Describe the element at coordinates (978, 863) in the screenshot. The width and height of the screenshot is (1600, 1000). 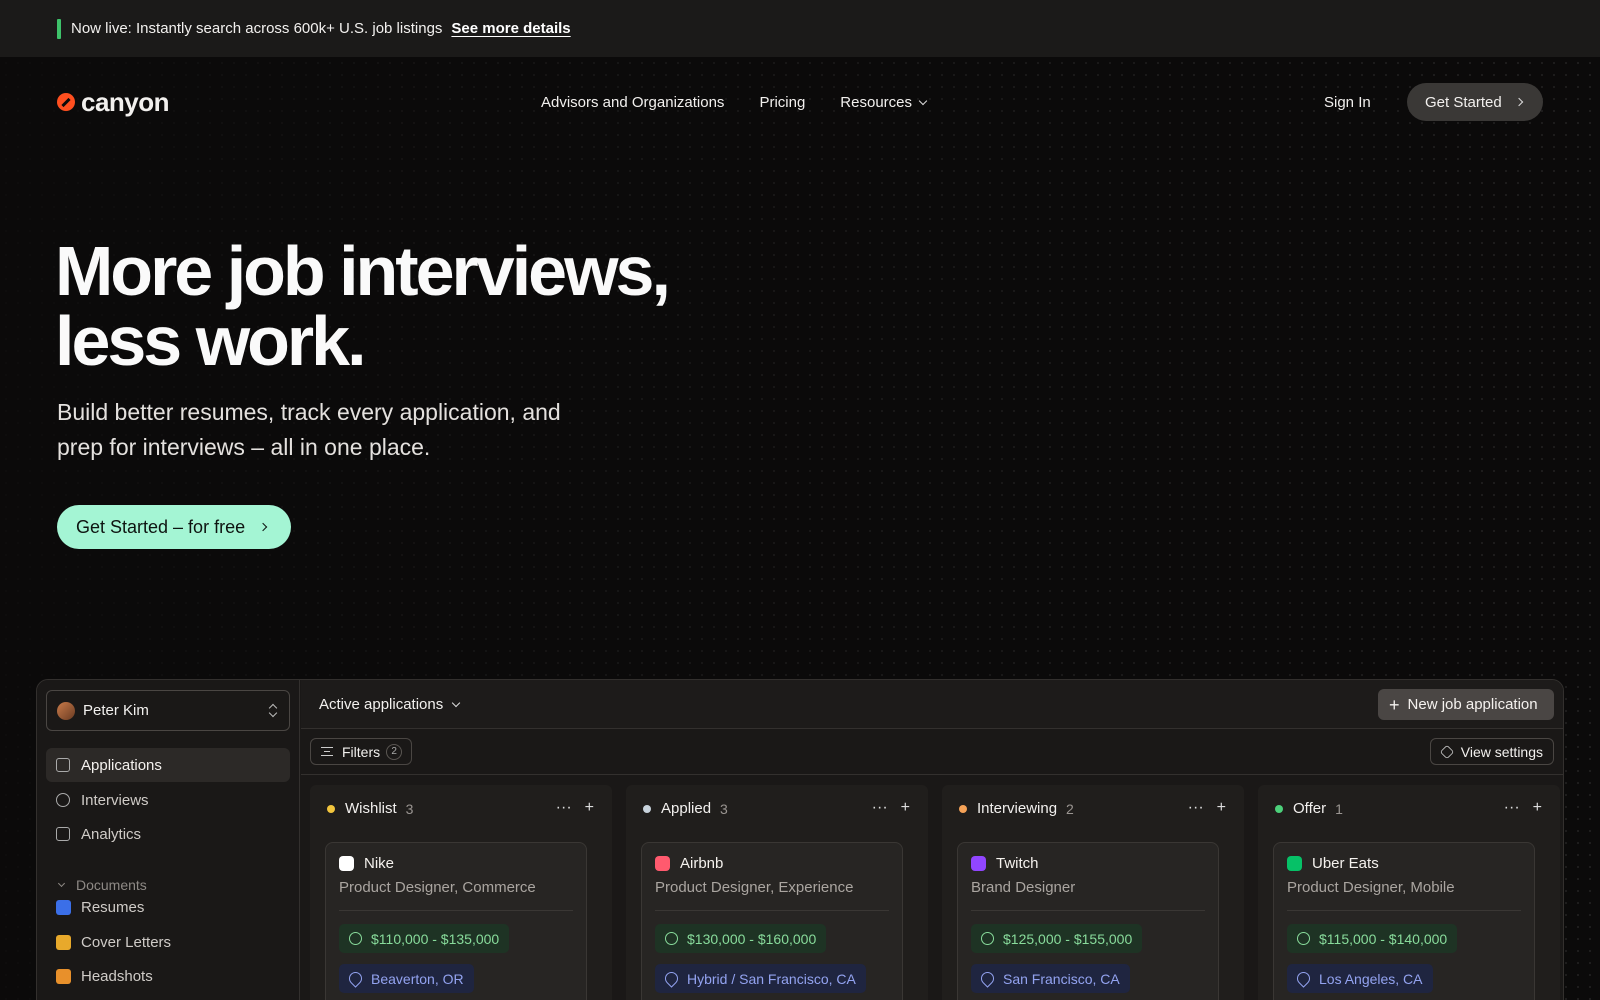
I see `company-logo-icon` at that location.